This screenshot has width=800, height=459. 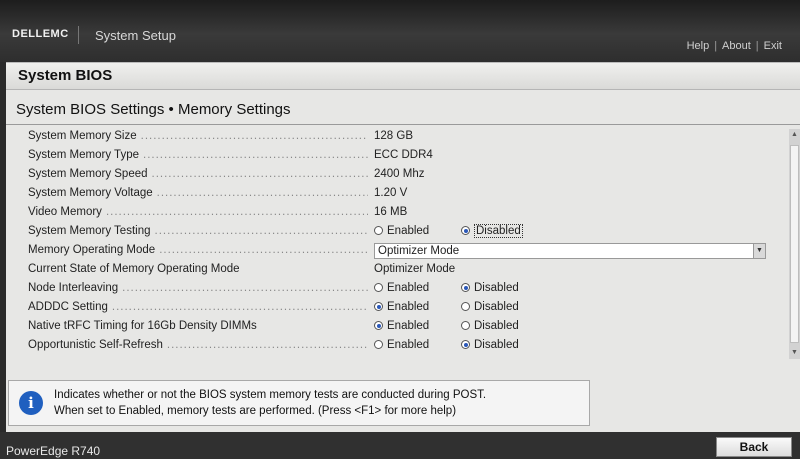 What do you see at coordinates (89, 231) in the screenshot?
I see `setting-label: System Memory Testing` at bounding box center [89, 231].